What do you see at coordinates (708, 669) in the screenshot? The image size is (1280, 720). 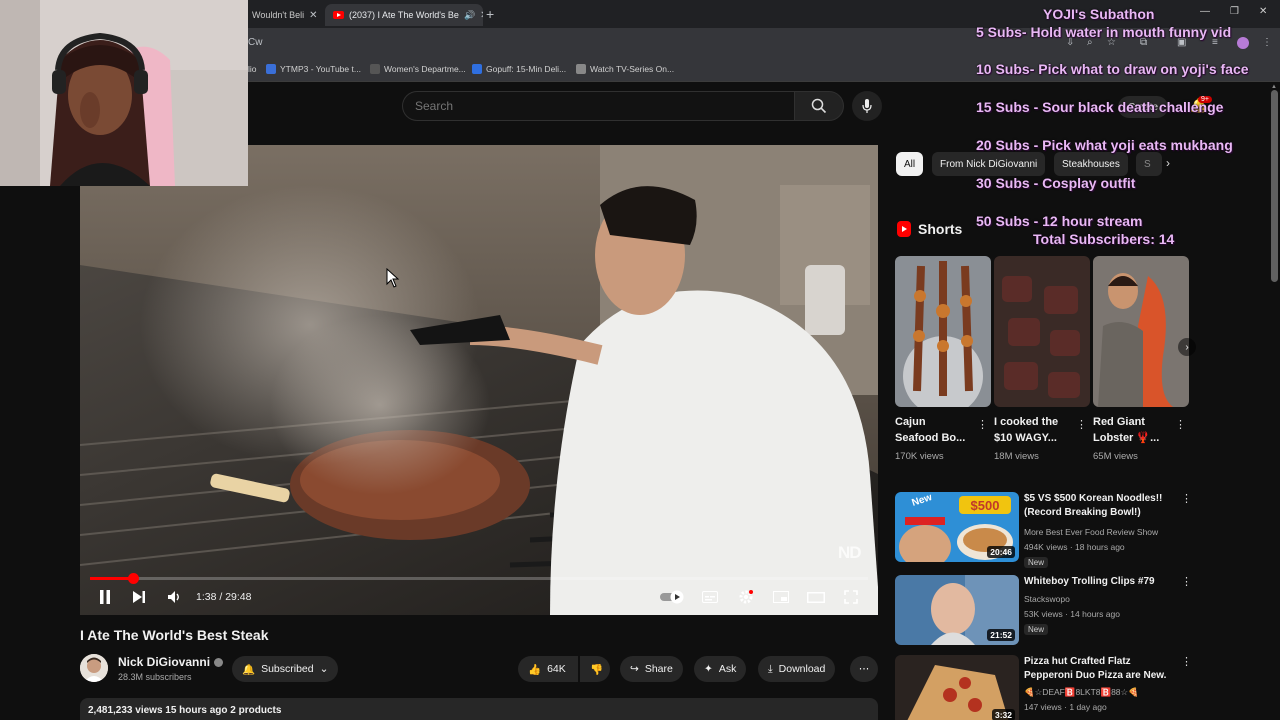 I see `sparkle-icon: ✦` at bounding box center [708, 669].